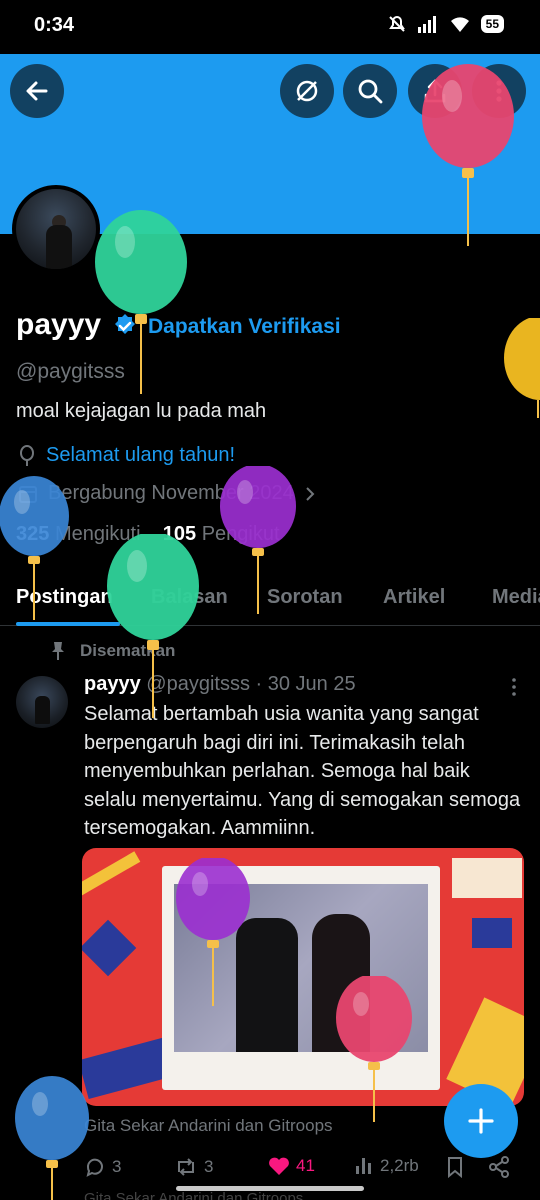 The height and width of the screenshot is (1200, 540). What do you see at coordinates (141, 411) in the screenshot?
I see `profile-bio: moal kejajagan lu pada mah` at bounding box center [141, 411].